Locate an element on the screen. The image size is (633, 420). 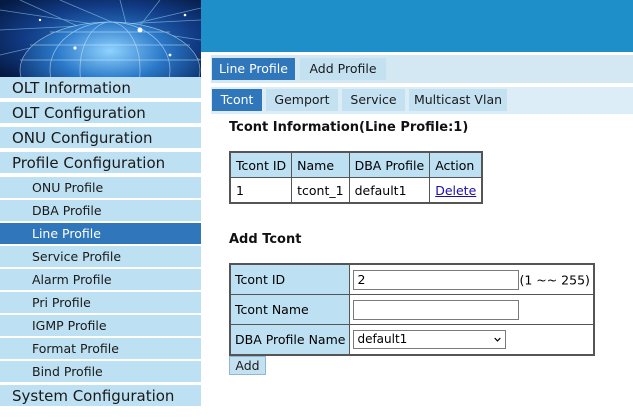
dba-profile-selected-value: default1 is located at coordinates (382, 339).